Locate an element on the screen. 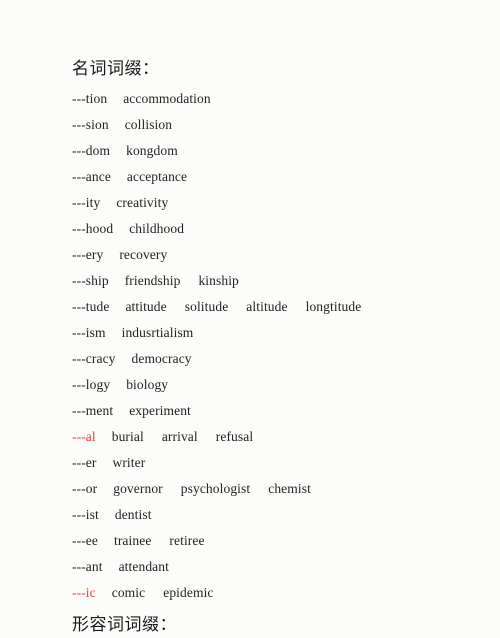  noun-suffix-heading: 名词词缀： is located at coordinates (116, 69).